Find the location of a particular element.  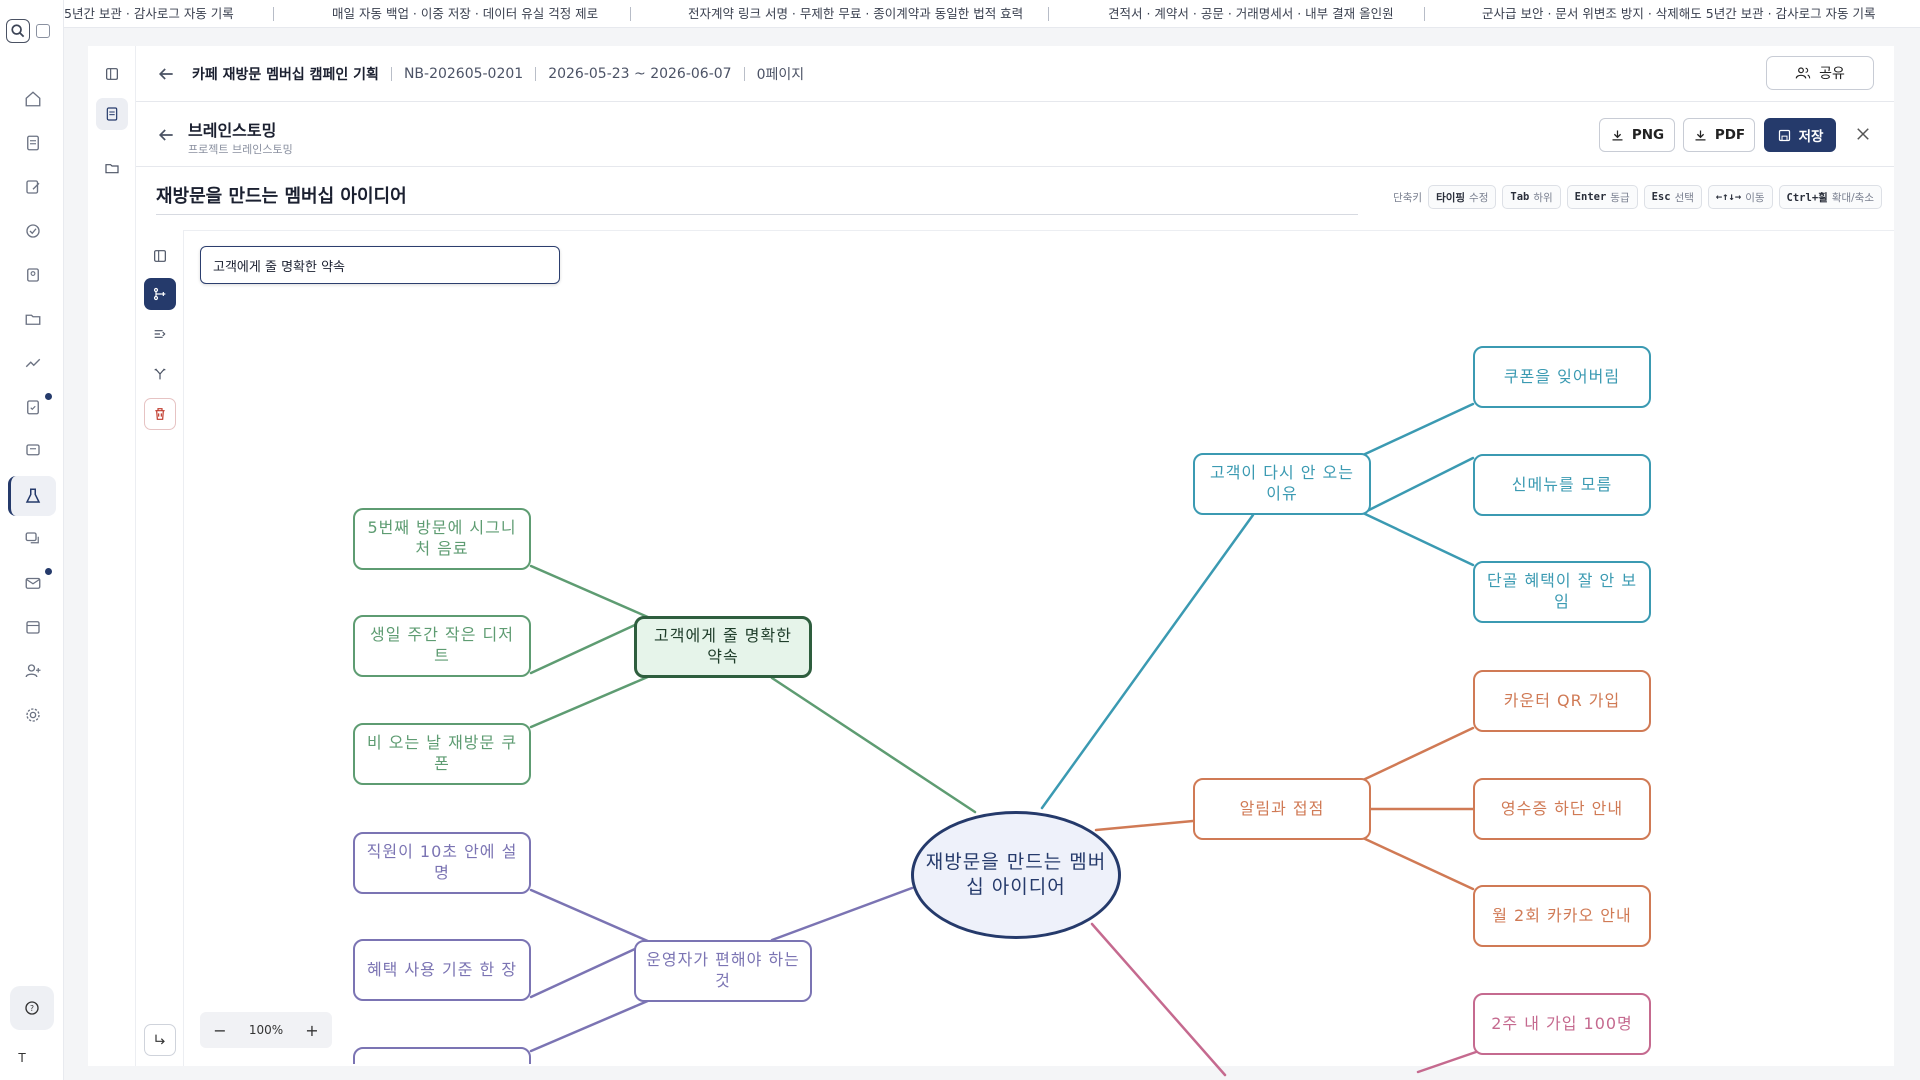

sidebar-toggle-icon is located at coordinates (43, 31).